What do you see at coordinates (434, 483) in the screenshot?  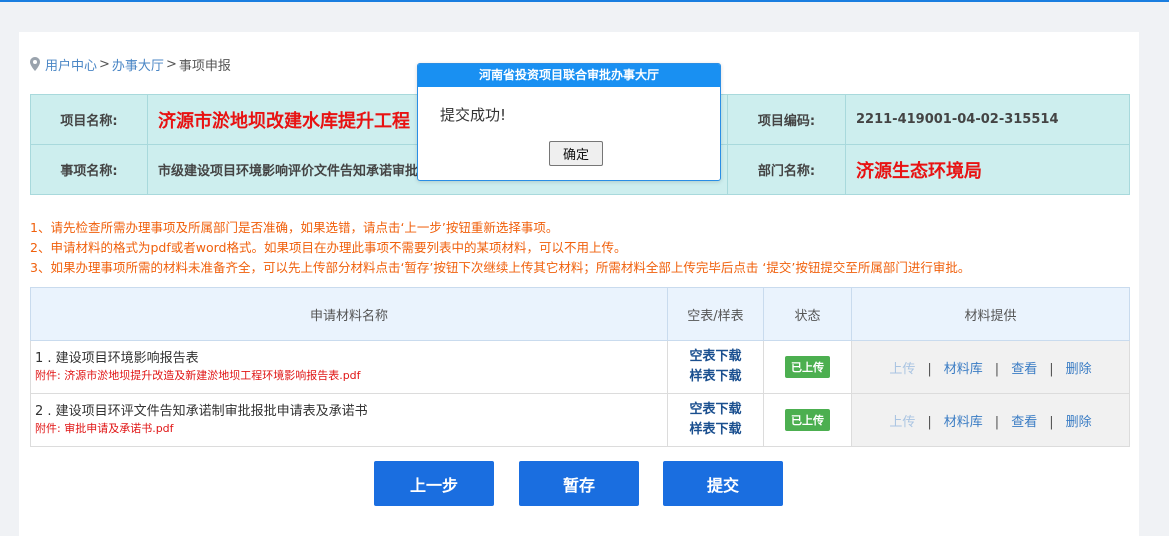 I see `previous-step-button: 上一步` at bounding box center [434, 483].